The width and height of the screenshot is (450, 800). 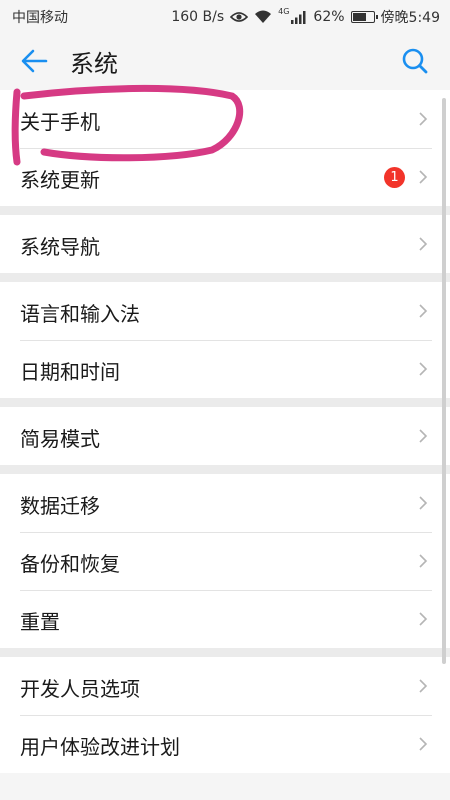 I want to click on settings-item-label: 系统更新, so click(x=60, y=180).